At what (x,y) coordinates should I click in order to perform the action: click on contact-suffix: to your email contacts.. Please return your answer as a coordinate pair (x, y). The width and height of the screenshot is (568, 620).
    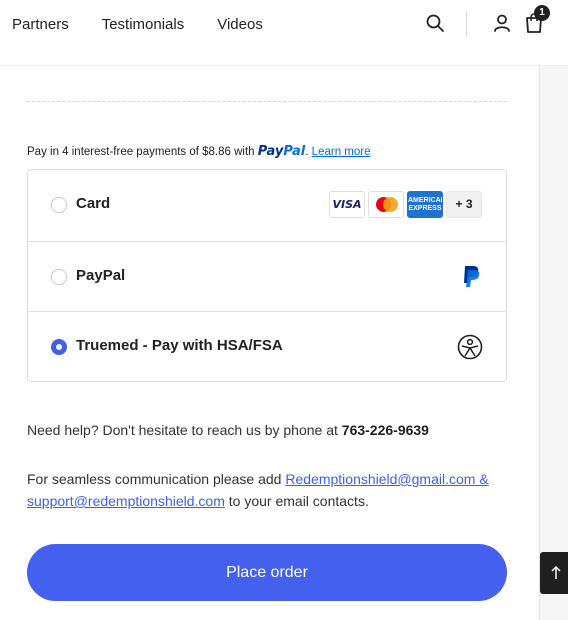
    Looking at the image, I should click on (298, 501).